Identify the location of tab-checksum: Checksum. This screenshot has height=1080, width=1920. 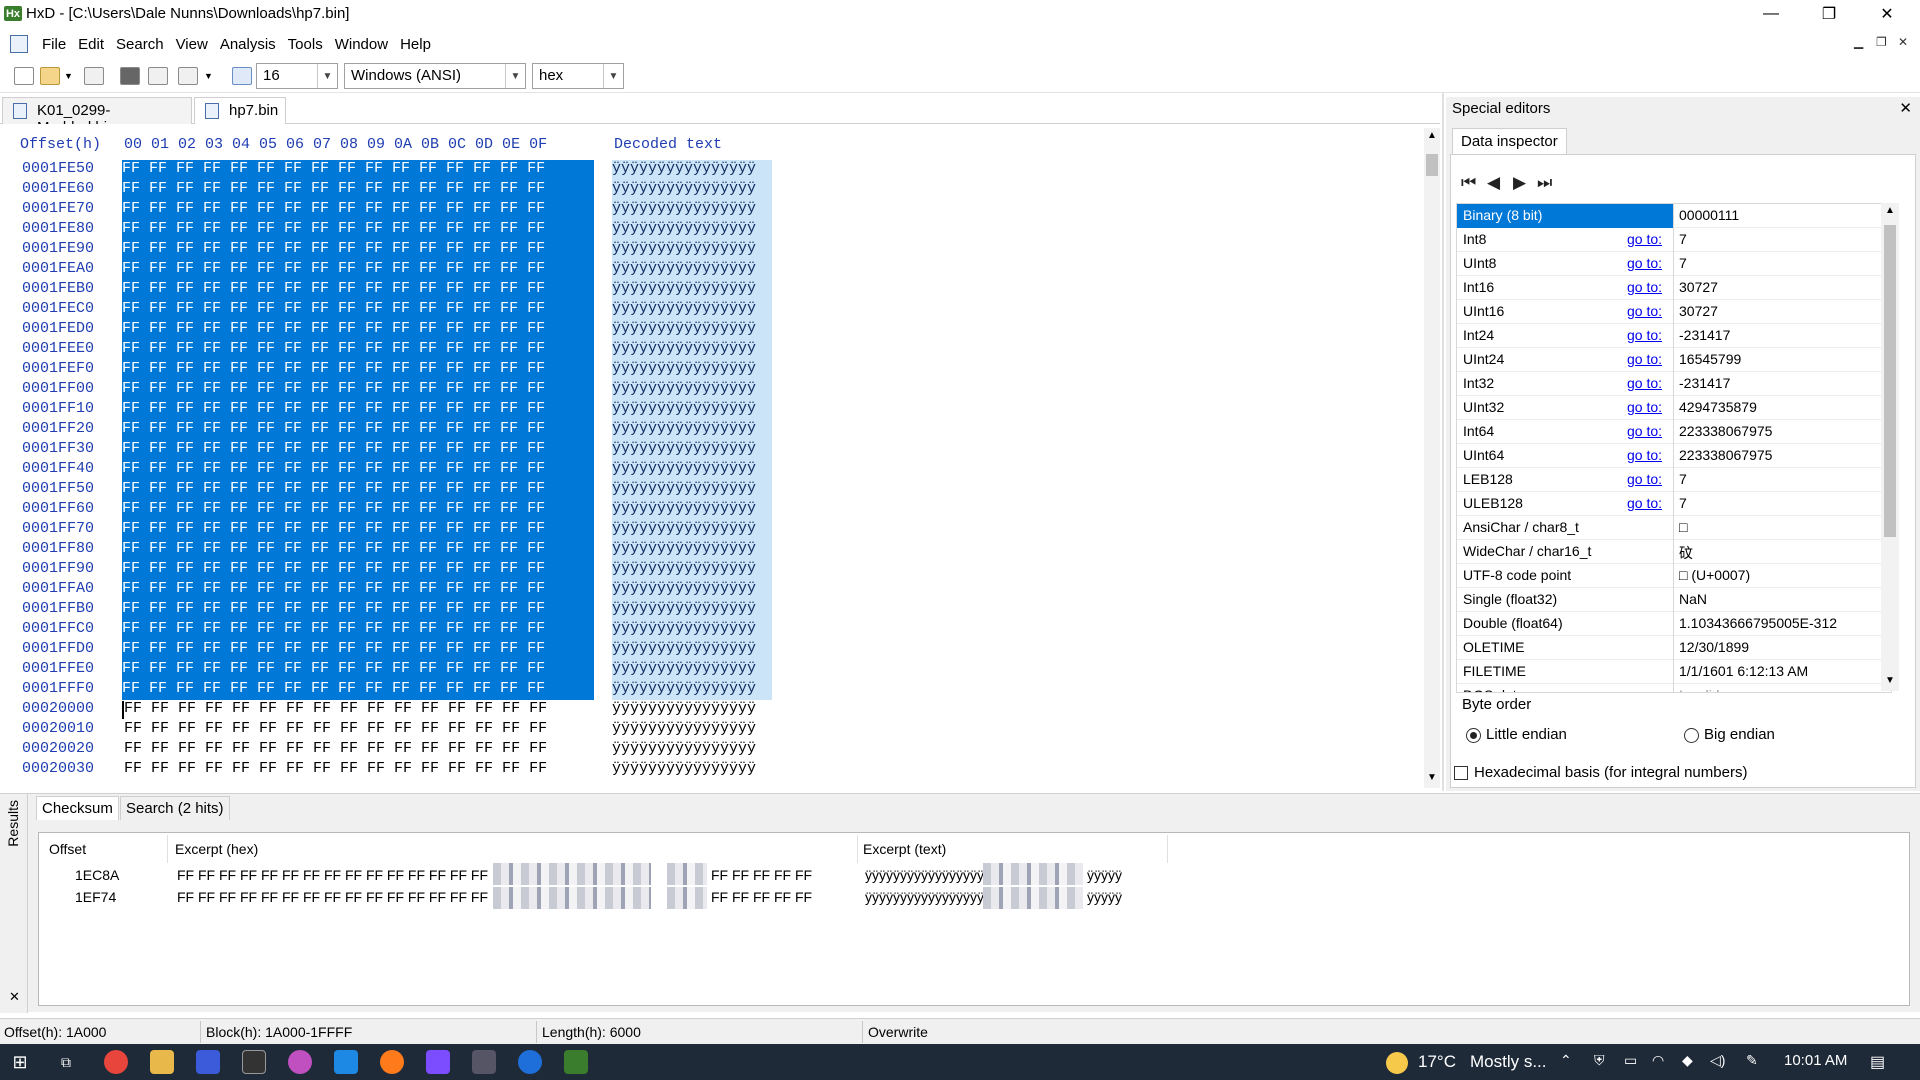
(77, 808).